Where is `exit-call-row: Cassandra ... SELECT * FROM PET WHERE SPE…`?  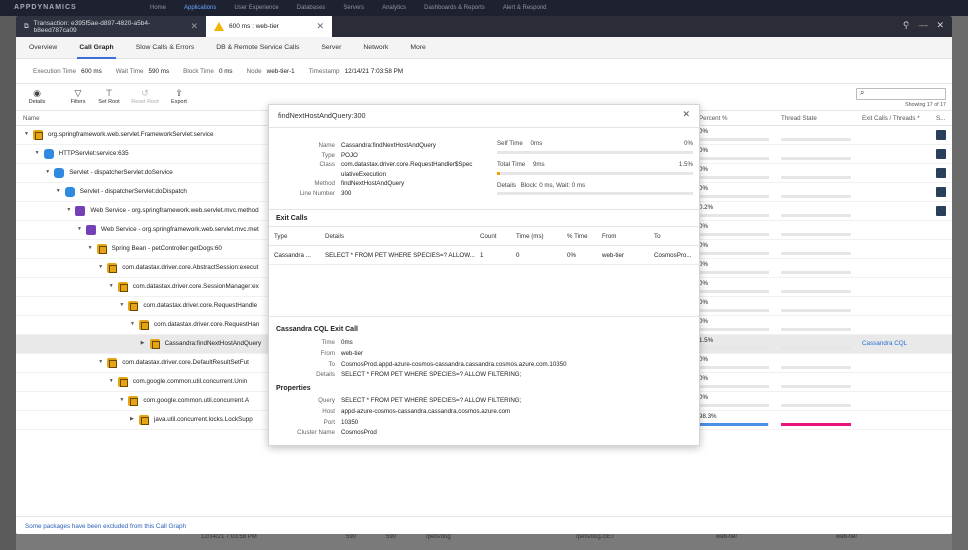 exit-call-row: Cassandra ... SELECT * FROM PET WHERE SPE… is located at coordinates (484, 256).